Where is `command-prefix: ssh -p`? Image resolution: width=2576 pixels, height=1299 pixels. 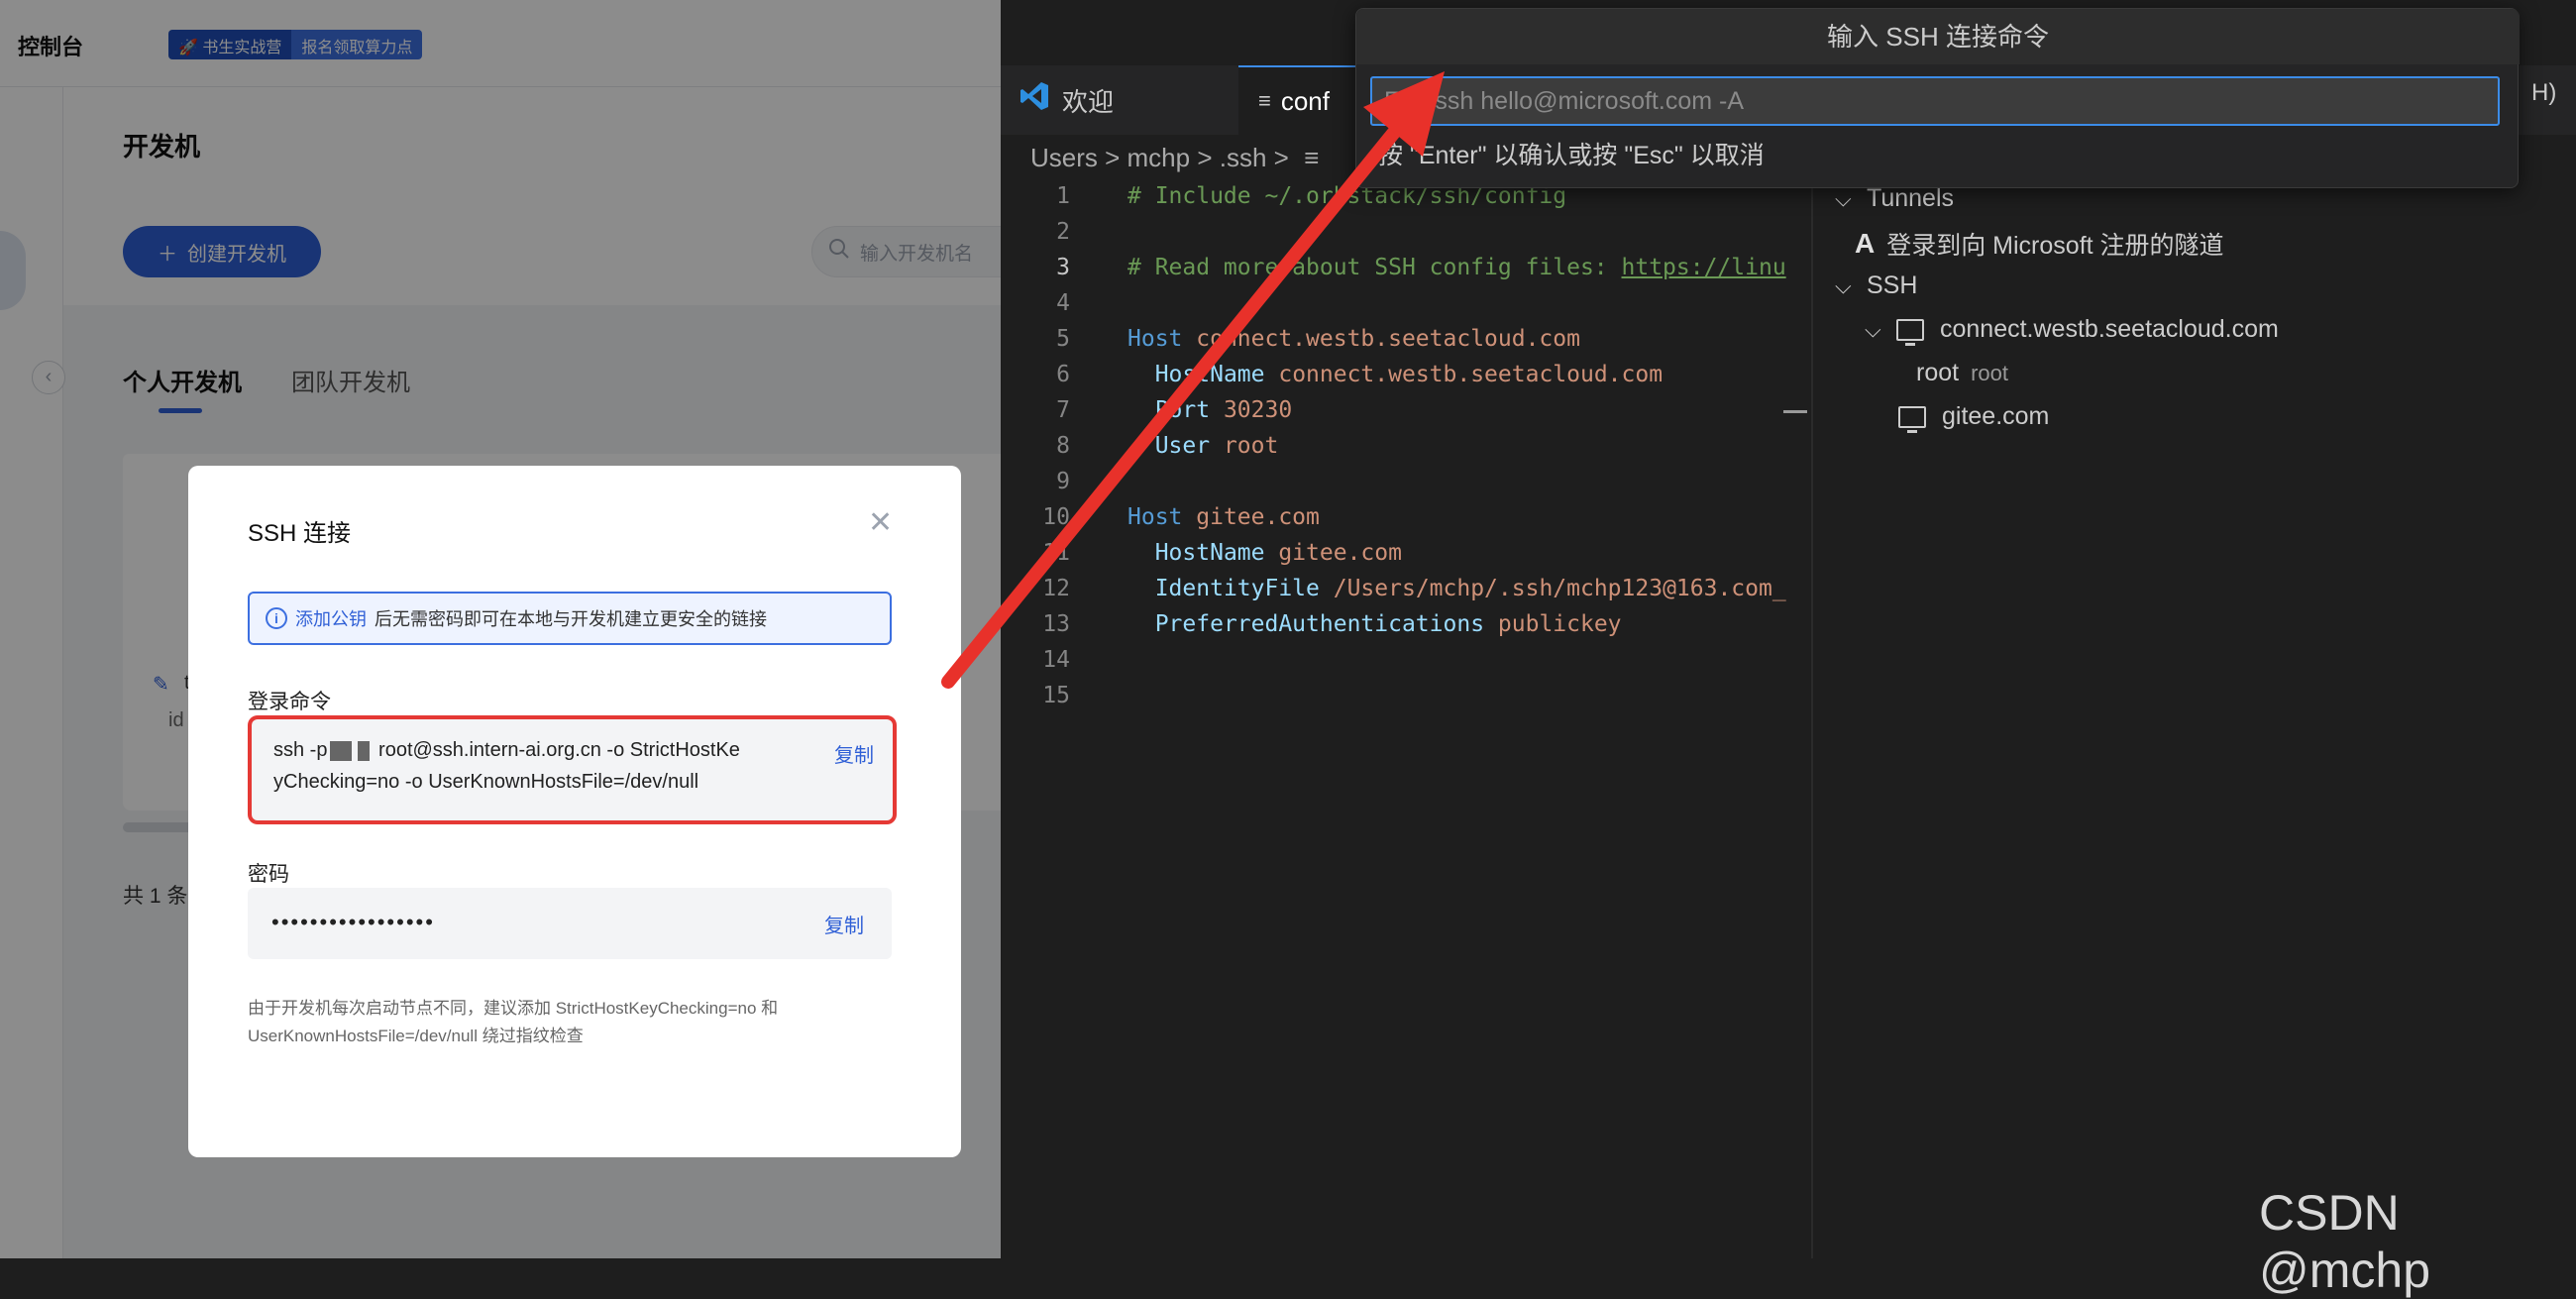 command-prefix: ssh -p is located at coordinates (300, 750).